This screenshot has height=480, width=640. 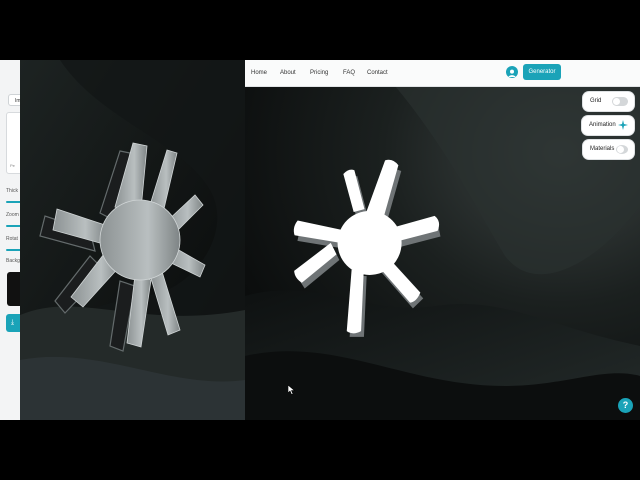 I want to click on materials-switch, so click(x=622, y=149).